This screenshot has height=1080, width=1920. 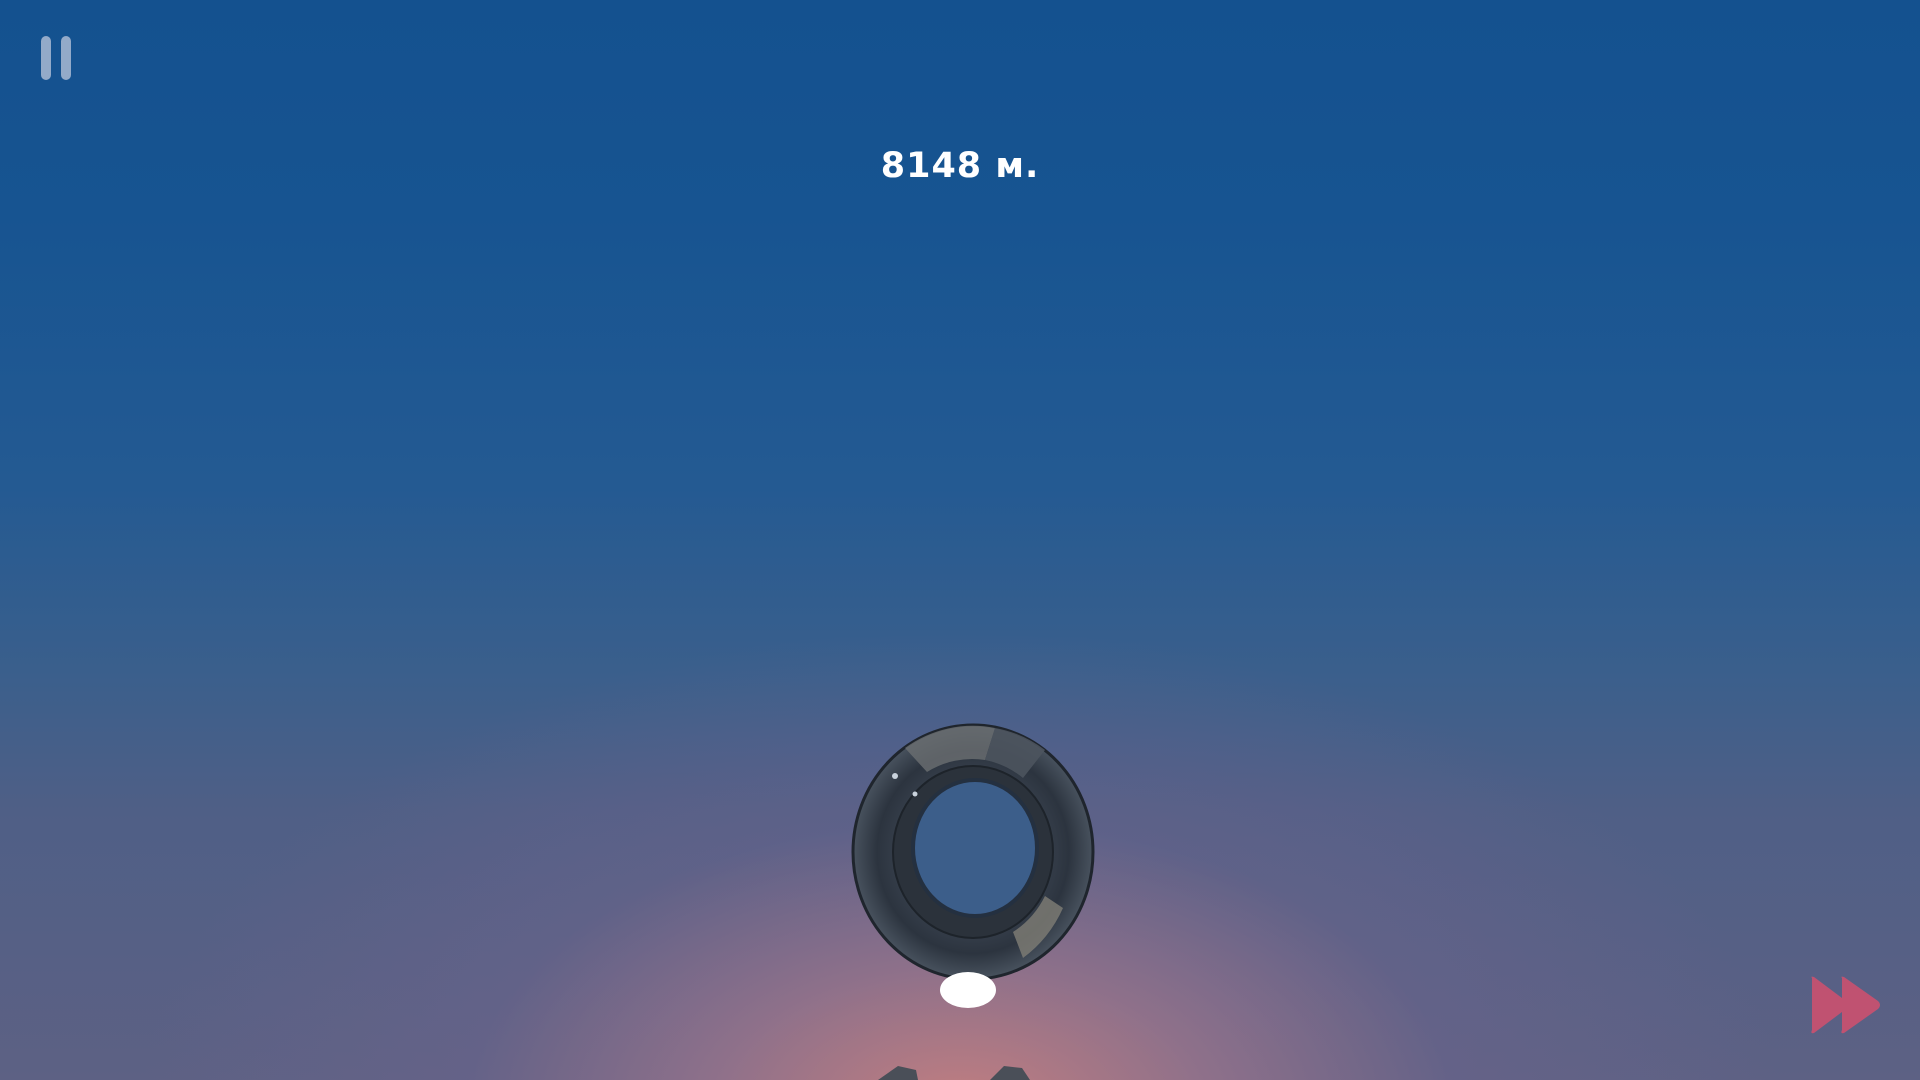 What do you see at coordinates (58, 58) in the screenshot?
I see `pause-button` at bounding box center [58, 58].